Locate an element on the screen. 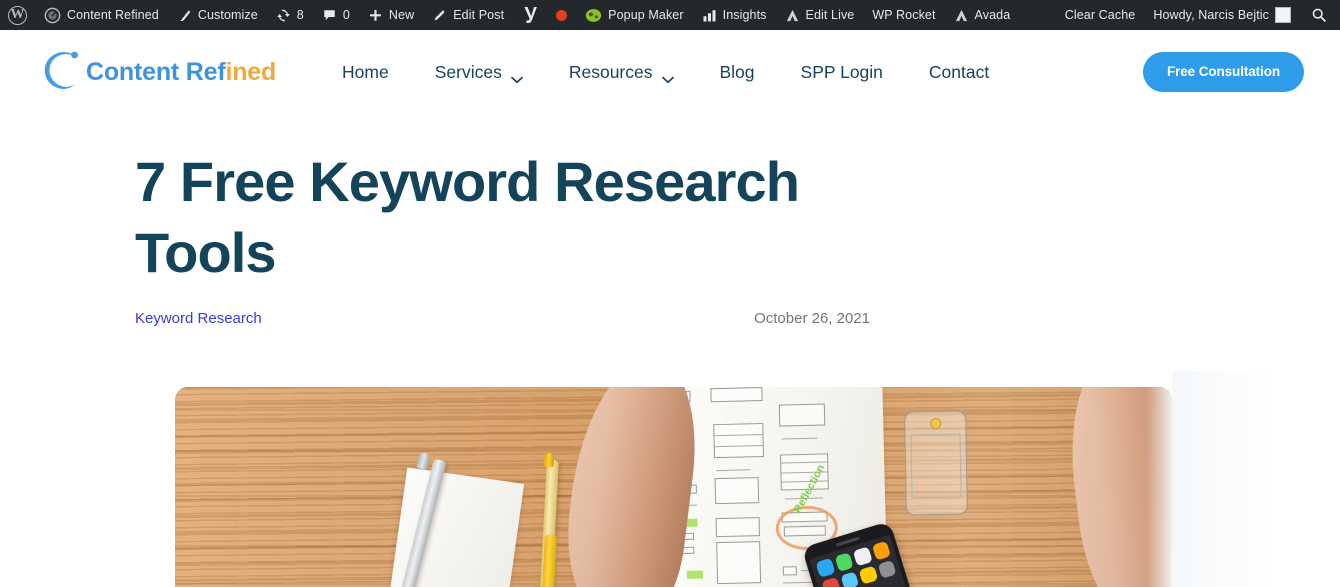 The width and height of the screenshot is (1340, 587). admin-bar-clear-cache: Clear Cache is located at coordinates (1100, 15).